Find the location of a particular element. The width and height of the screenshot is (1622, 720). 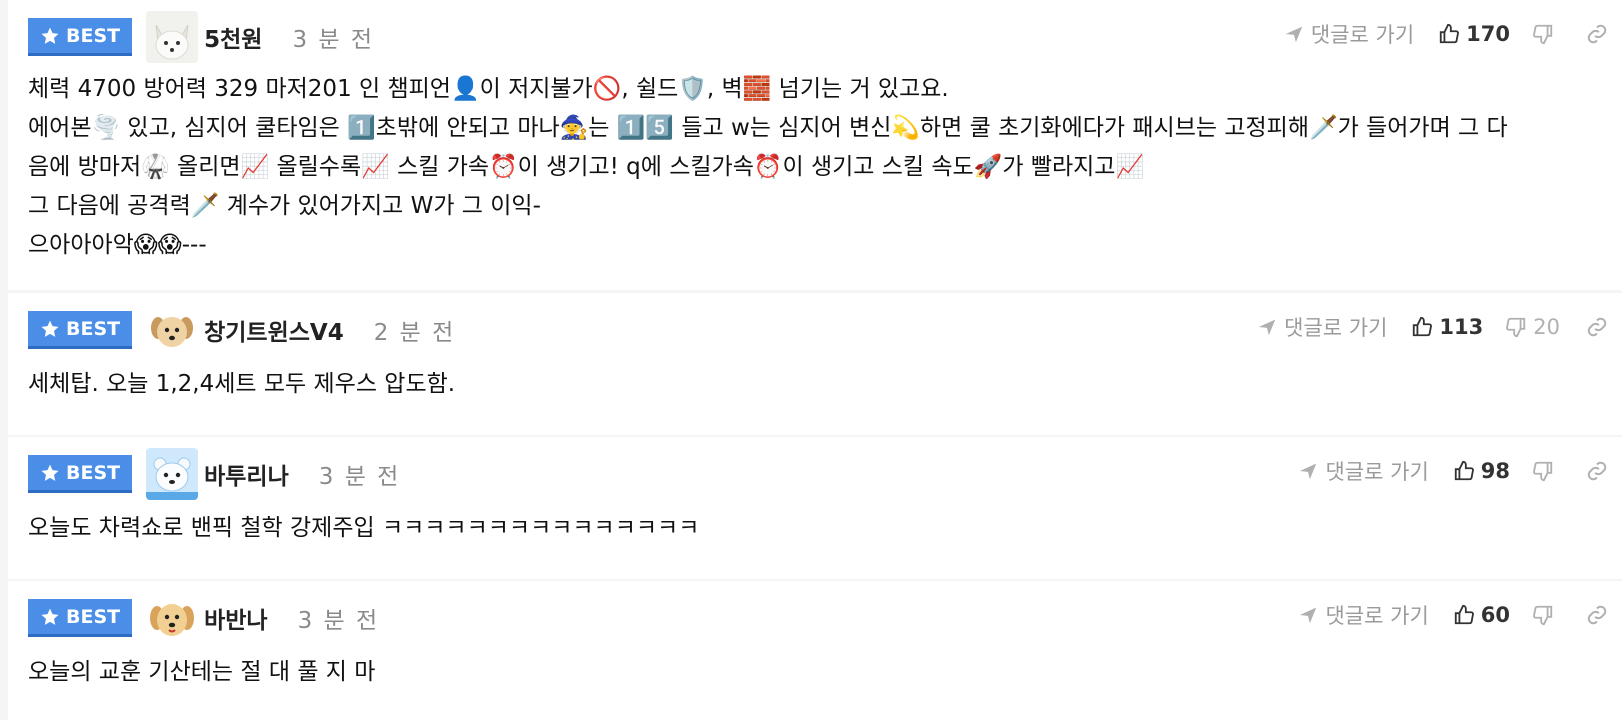

comment-header: BEST 바투리나 3 분 전 is located at coordinates (214, 474).